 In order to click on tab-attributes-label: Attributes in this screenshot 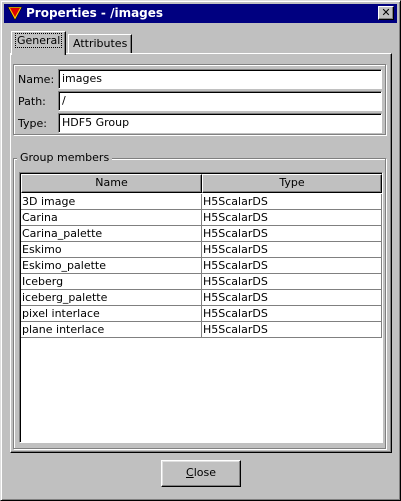, I will do `click(100, 43)`.